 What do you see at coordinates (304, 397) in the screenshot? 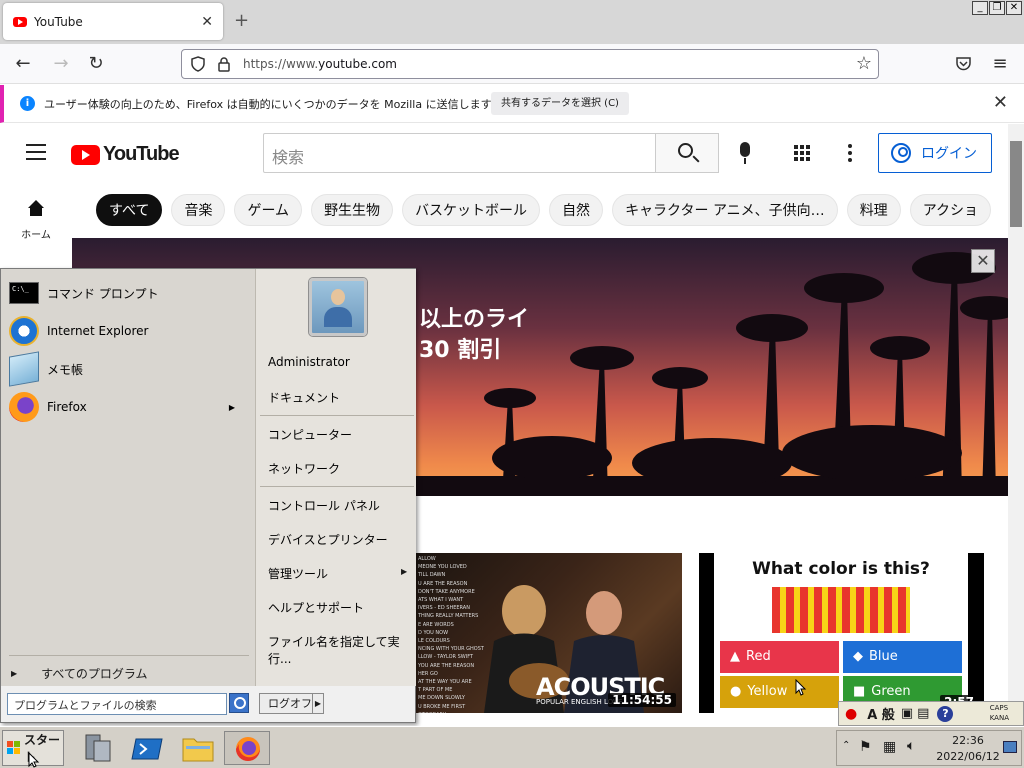
I see `place-documents: ドキュメント` at bounding box center [304, 397].